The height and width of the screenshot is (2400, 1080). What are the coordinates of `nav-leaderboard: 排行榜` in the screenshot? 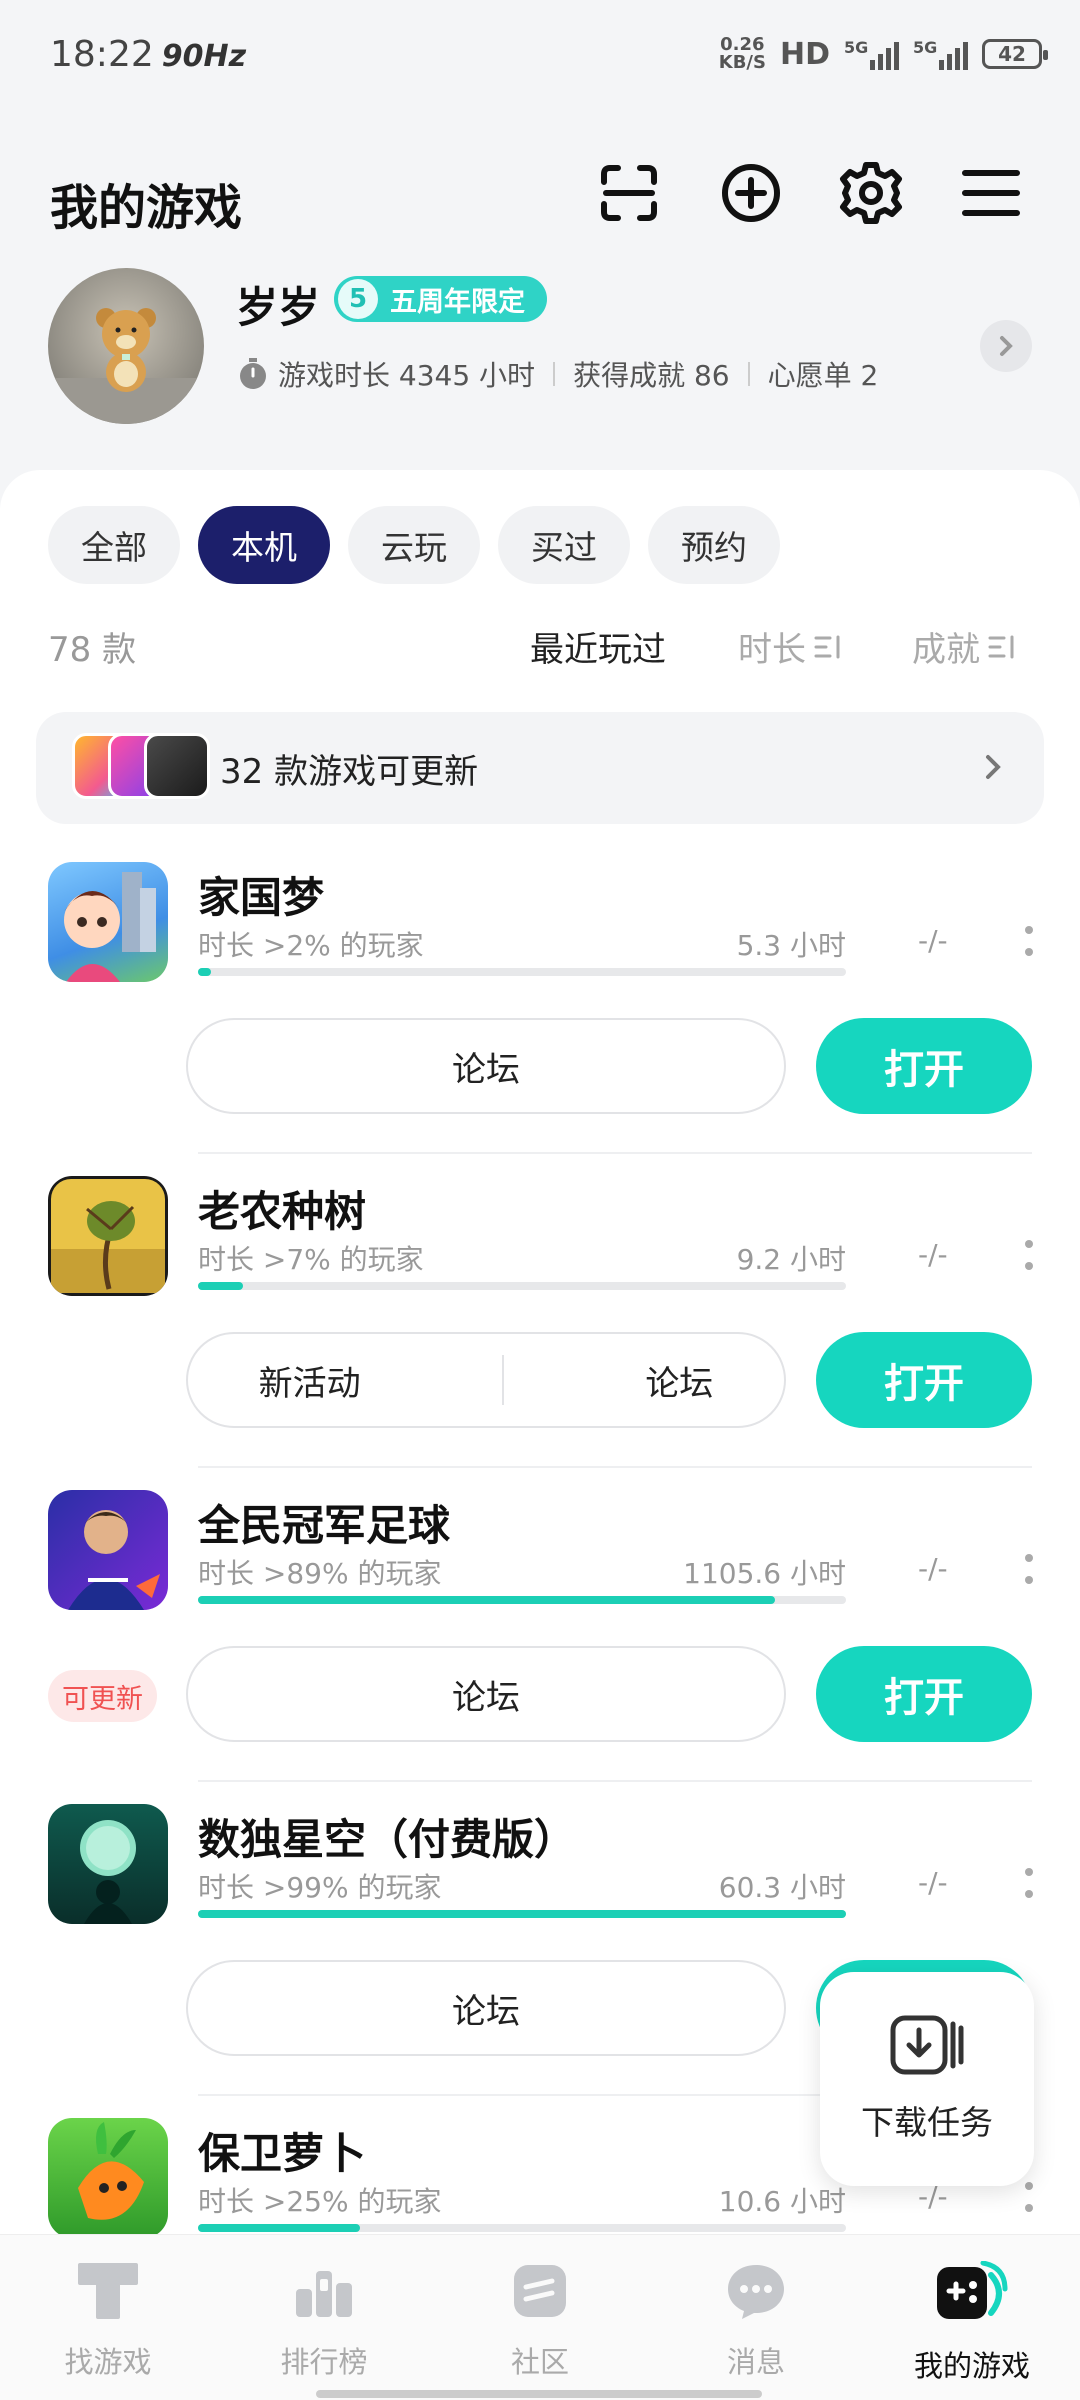 It's located at (324, 2317).